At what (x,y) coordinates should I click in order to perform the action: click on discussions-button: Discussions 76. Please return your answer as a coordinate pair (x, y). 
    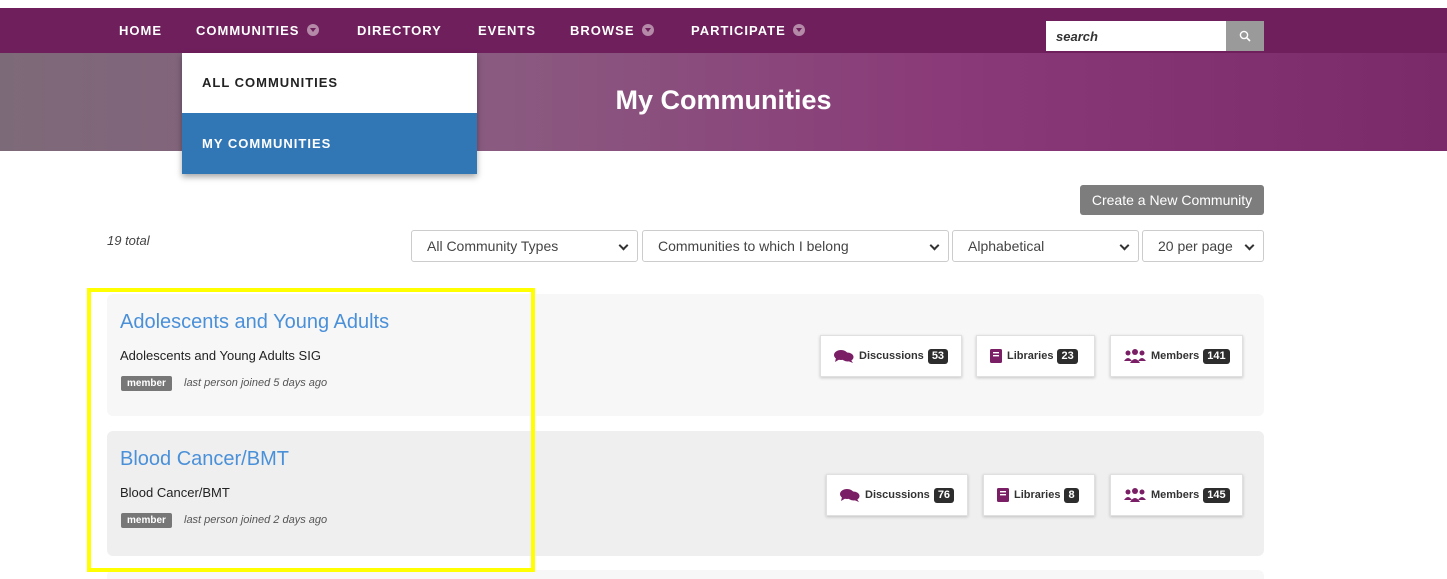
    Looking at the image, I should click on (897, 495).